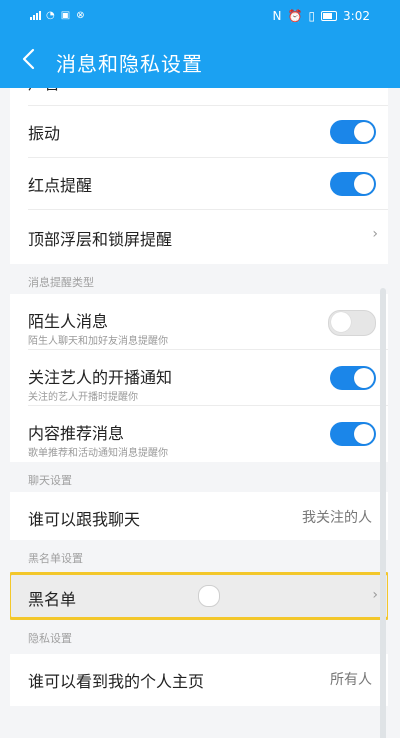 This screenshot has width=400, height=738. I want to click on setting-row-strangers: 陌生人消息 陌生人聊天和加好友消息提醒你, so click(199, 322).